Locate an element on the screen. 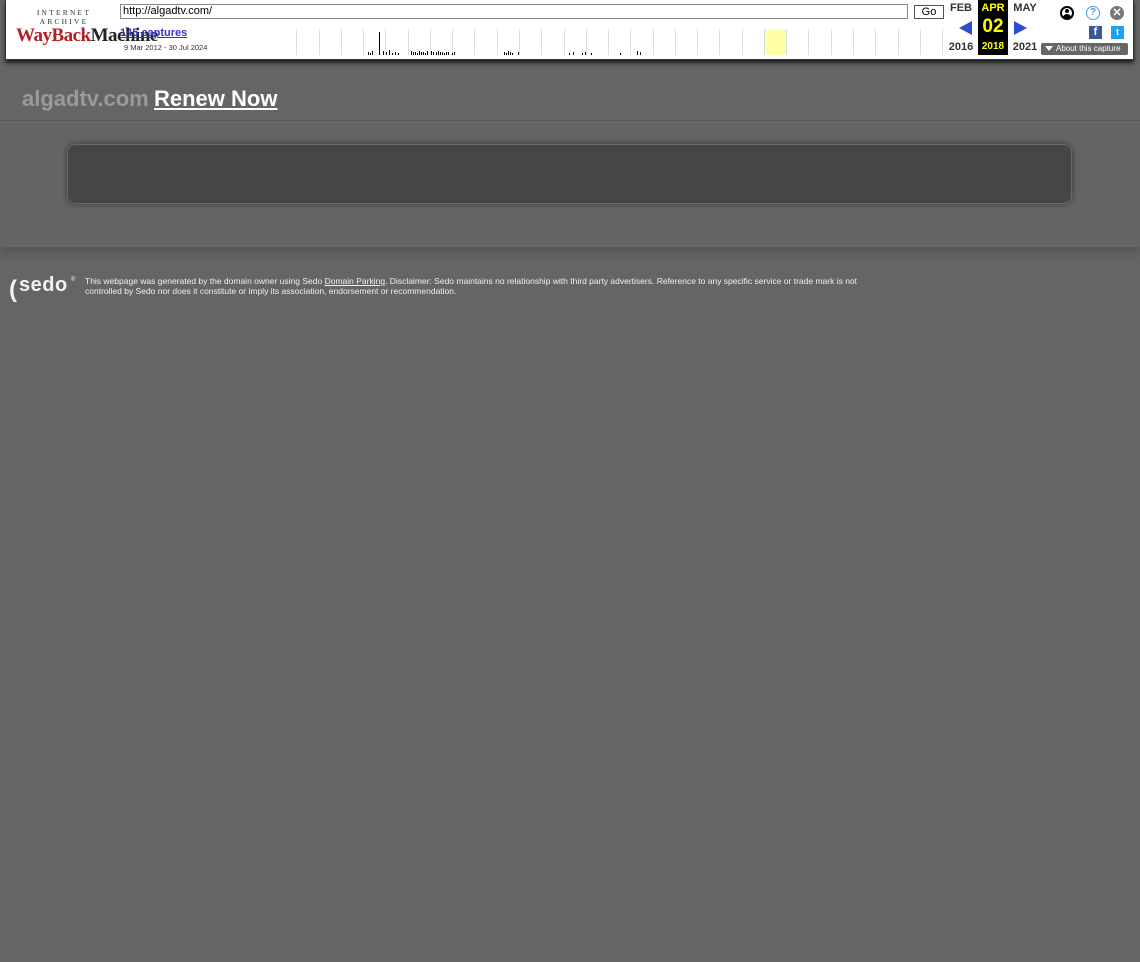  capture-date-range: 9 Mar 2012 - 30 Jul 2024 is located at coordinates (166, 47).